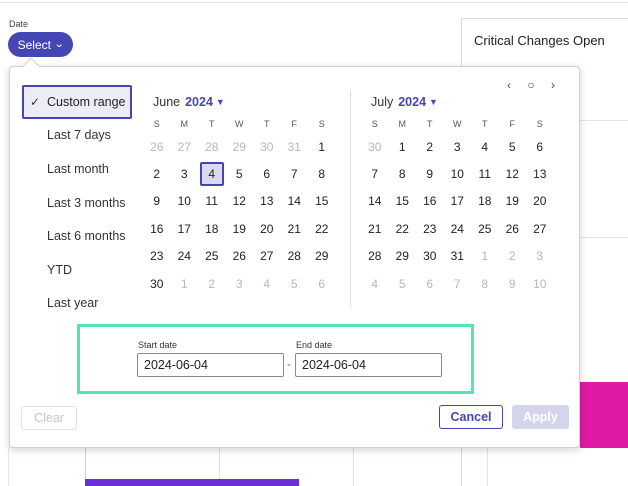  What do you see at coordinates (40, 44) in the screenshot?
I see `date-select-button: Select ⌄` at bounding box center [40, 44].